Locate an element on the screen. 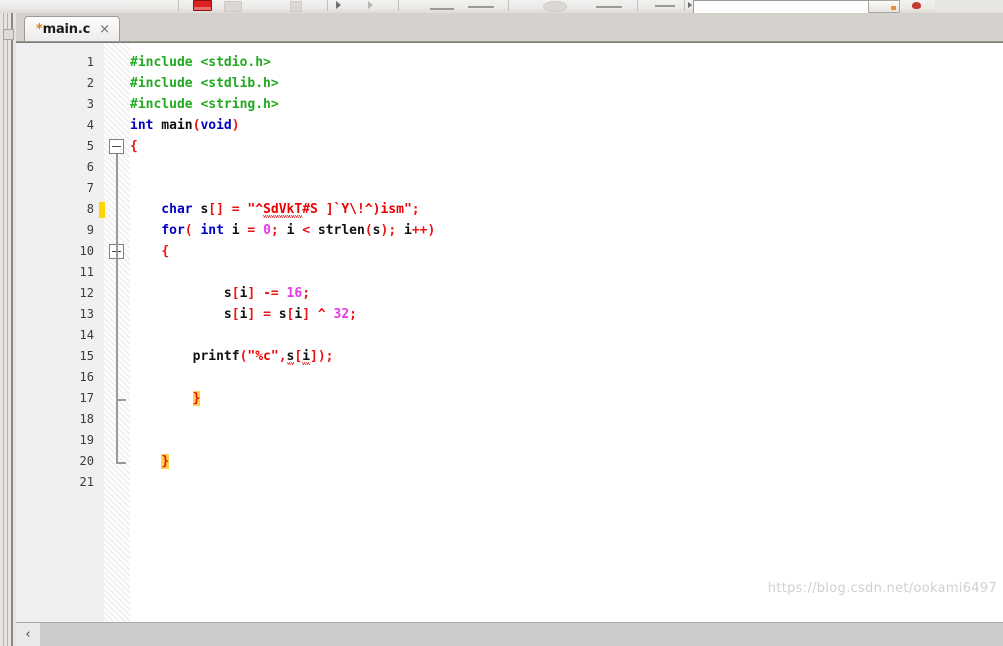 The height and width of the screenshot is (646, 1003). fold-collapse-icon is located at coordinates (116, 146).